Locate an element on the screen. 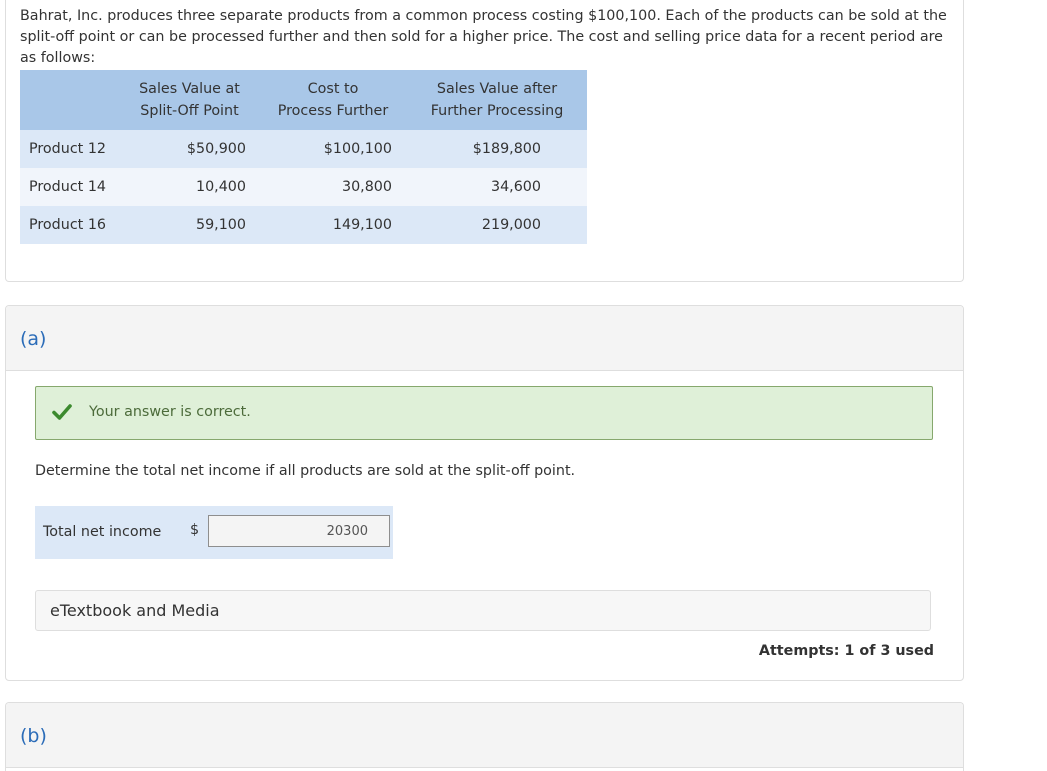 The width and height of the screenshot is (1047, 771). part-b-header: (b) is located at coordinates (484, 735).